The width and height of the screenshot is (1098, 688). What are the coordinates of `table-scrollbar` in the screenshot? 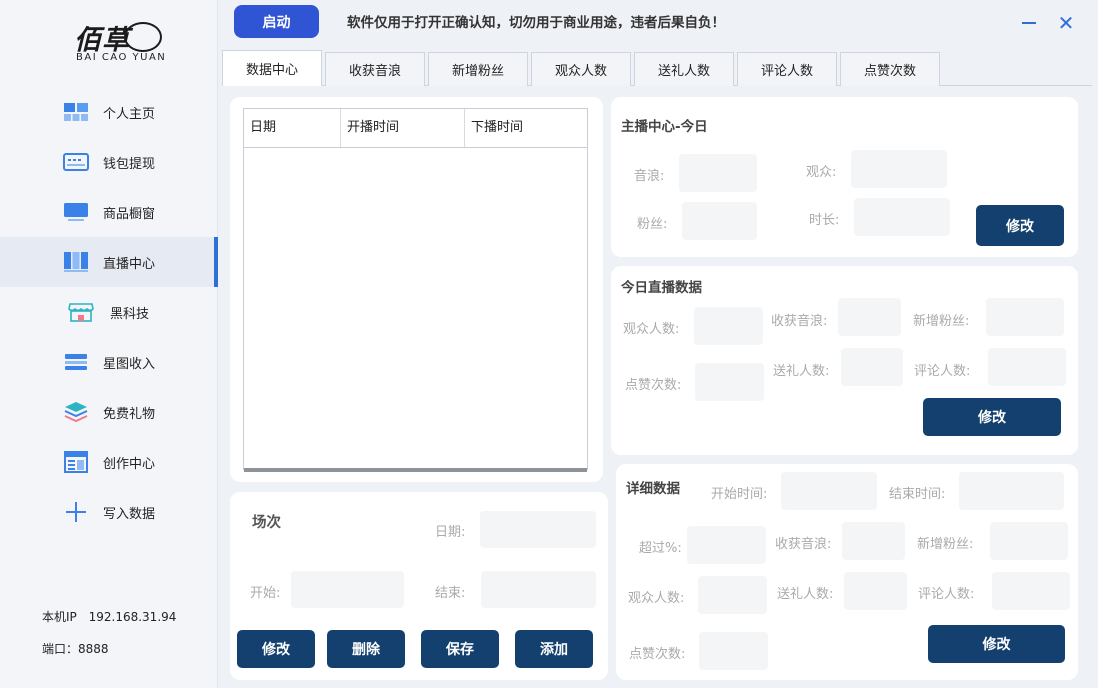 It's located at (415, 470).